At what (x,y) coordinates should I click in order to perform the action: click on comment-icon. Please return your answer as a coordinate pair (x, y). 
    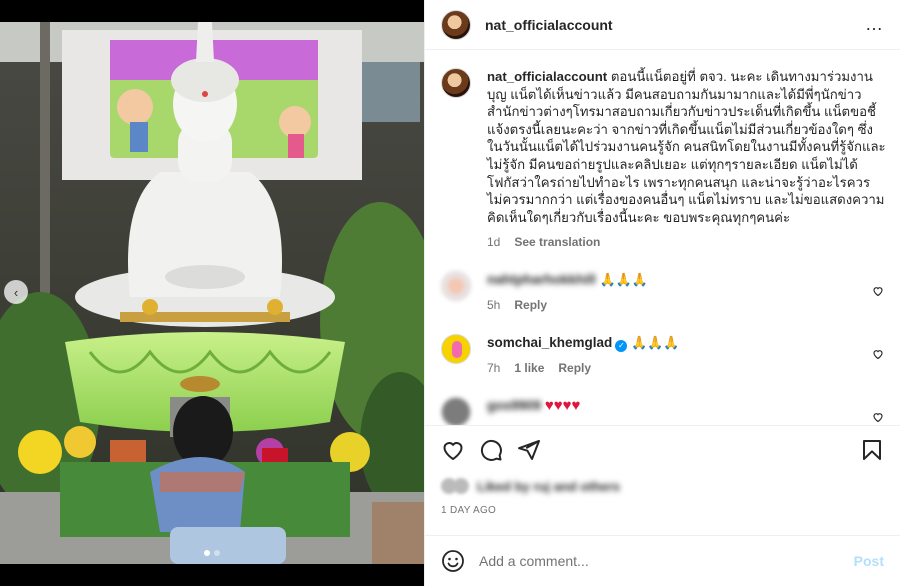
    Looking at the image, I should click on (491, 450).